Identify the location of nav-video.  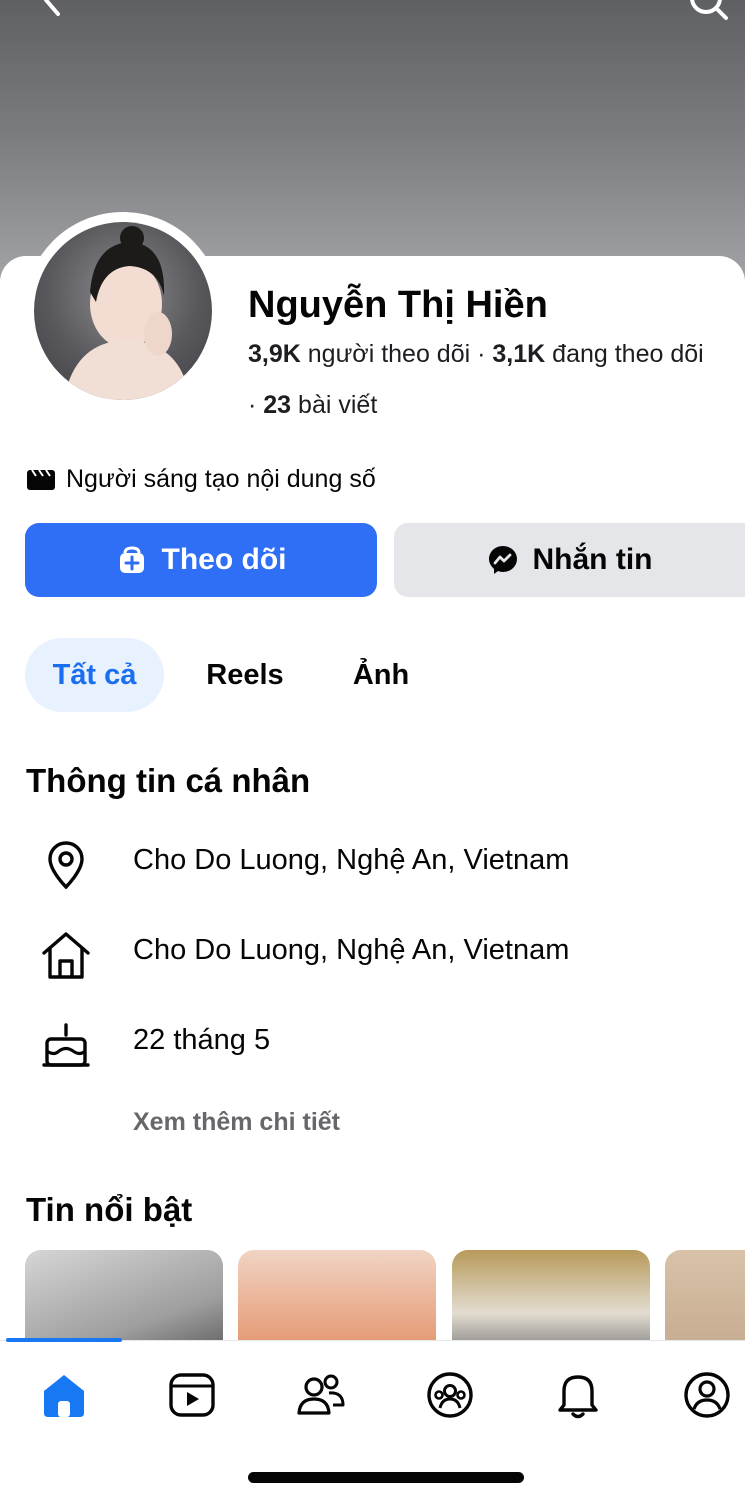
(192, 1395).